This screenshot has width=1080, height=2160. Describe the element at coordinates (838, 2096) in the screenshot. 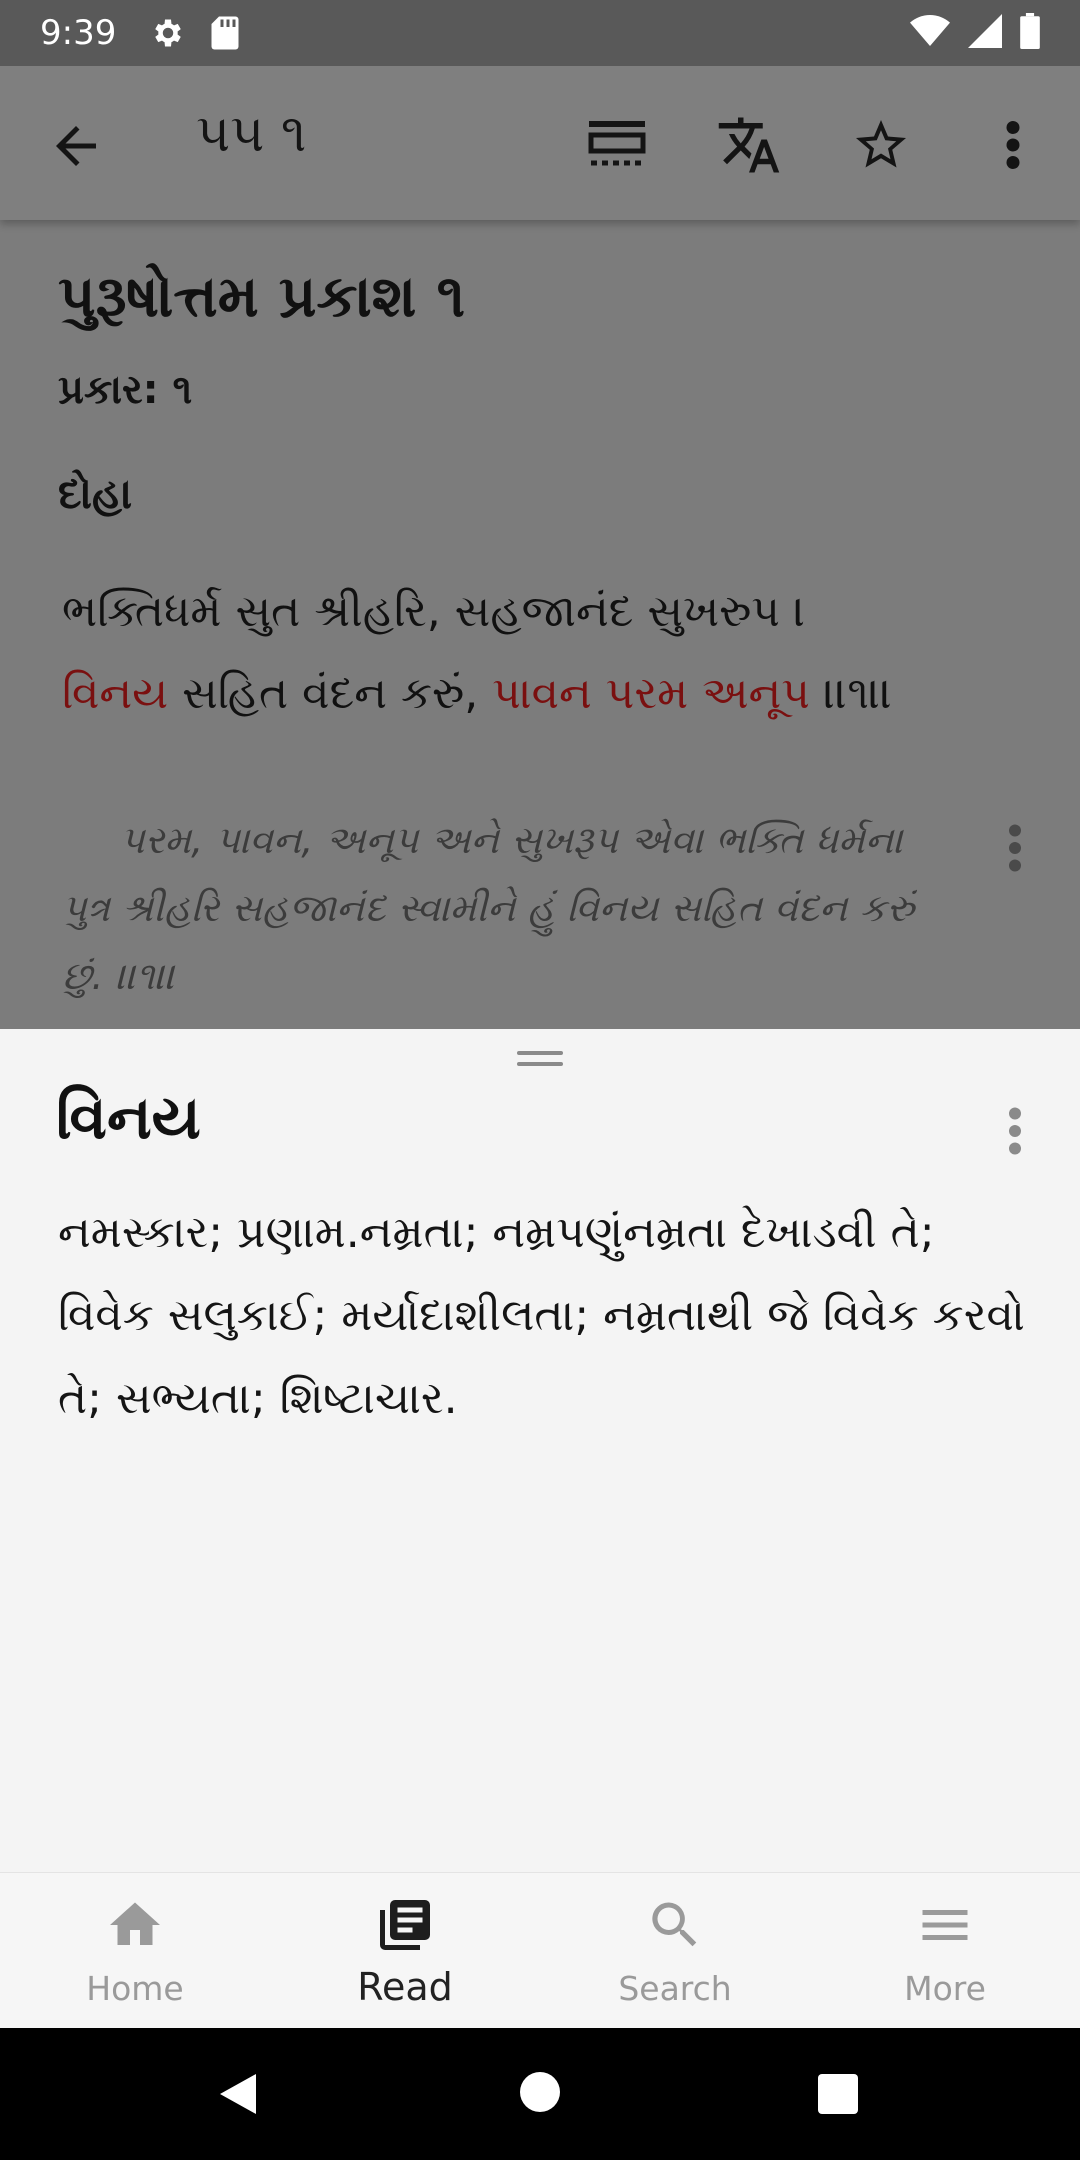

I see `system-recents-icon` at that location.